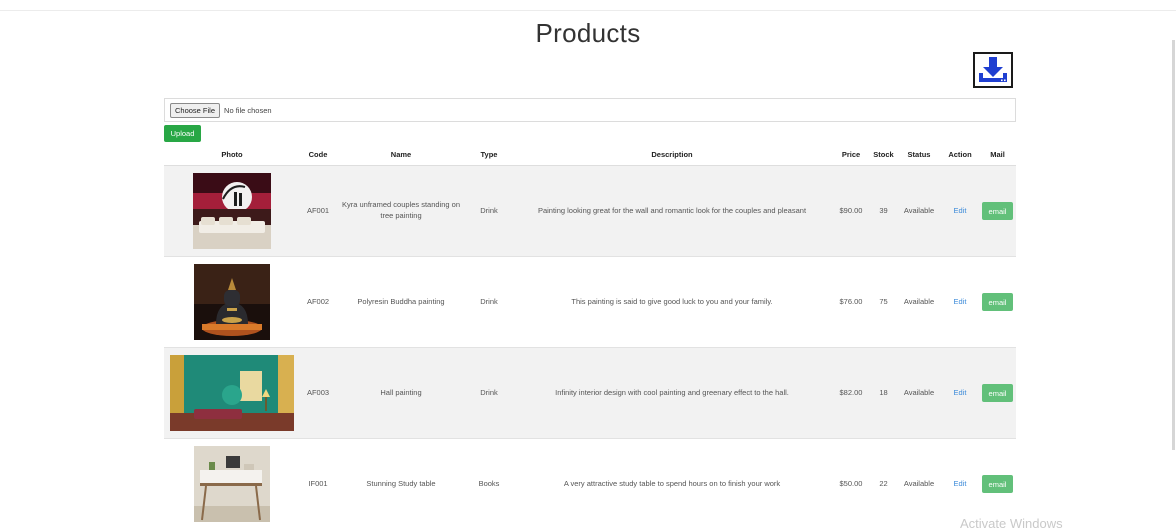  I want to click on name-cell: Hall painting, so click(401, 393).